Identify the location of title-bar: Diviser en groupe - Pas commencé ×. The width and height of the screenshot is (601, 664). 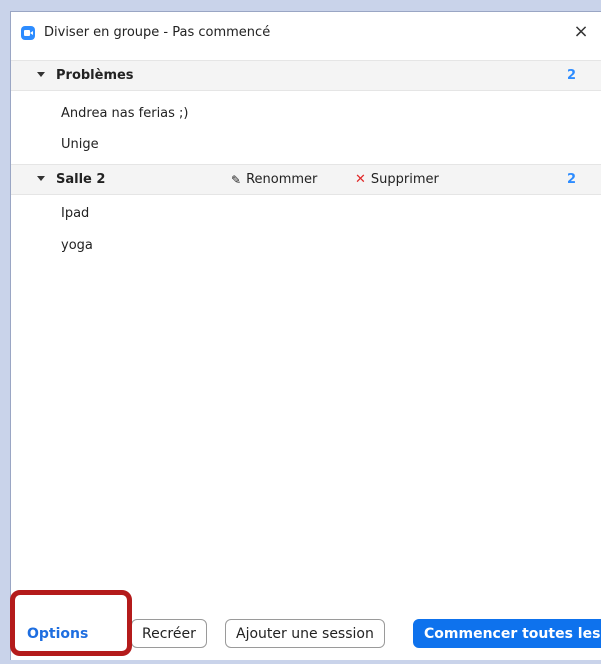
(306, 33).